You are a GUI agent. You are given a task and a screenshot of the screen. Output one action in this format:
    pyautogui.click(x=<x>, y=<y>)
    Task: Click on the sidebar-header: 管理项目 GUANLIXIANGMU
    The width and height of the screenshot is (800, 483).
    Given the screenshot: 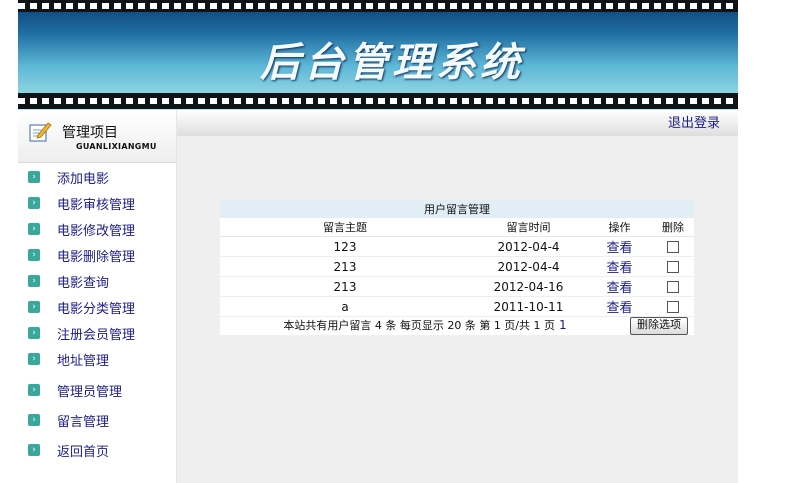 What is the action you would take?
    pyautogui.click(x=97, y=136)
    